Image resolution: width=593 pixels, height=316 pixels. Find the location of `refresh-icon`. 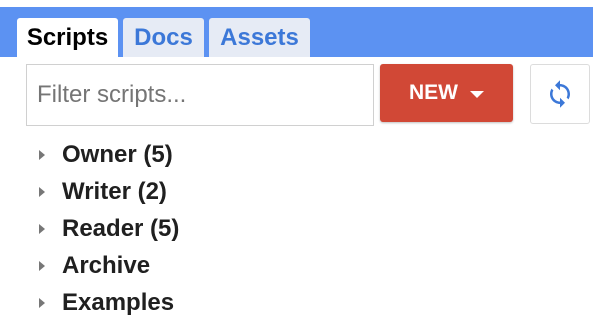

refresh-icon is located at coordinates (560, 94).